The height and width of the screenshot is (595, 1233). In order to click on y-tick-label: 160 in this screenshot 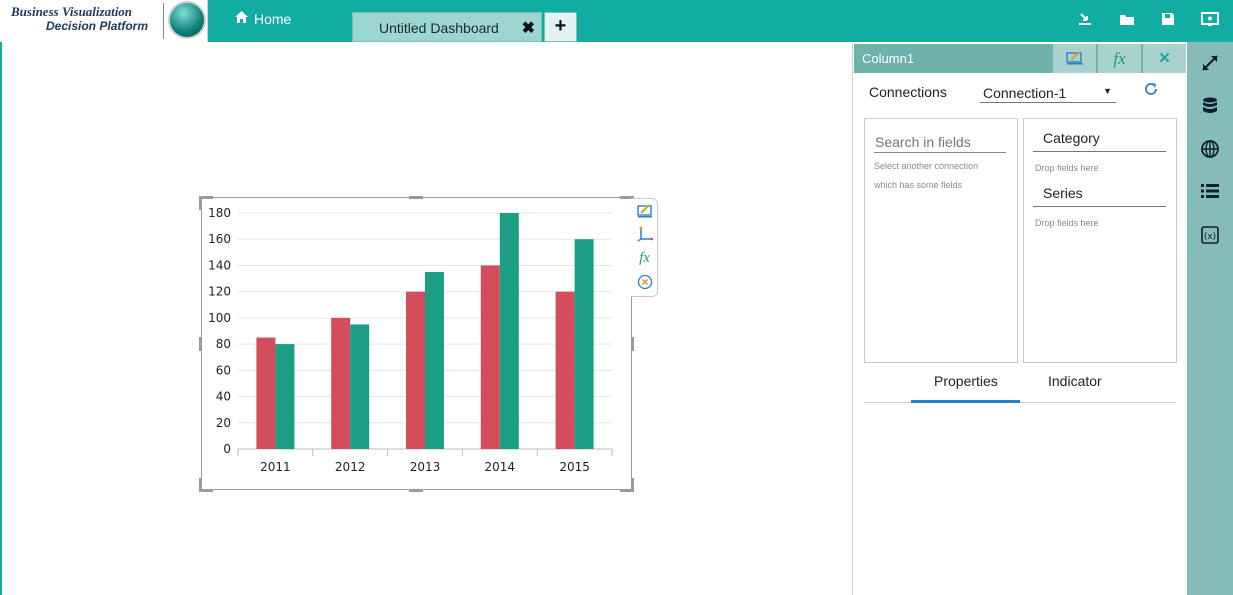, I will do `click(219, 239)`.